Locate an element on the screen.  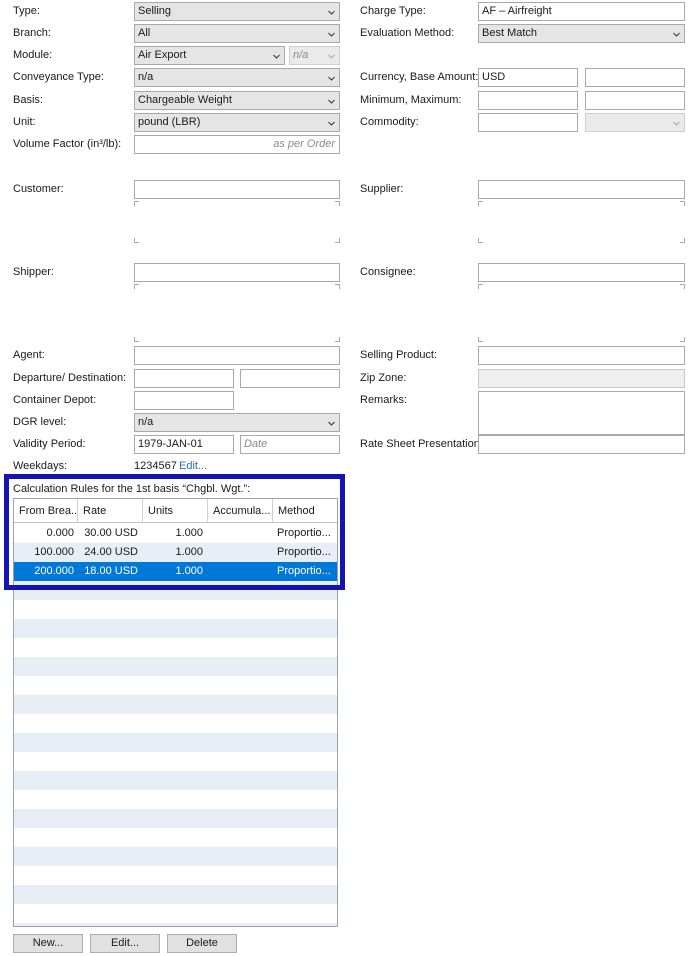
unit-label: Unit: is located at coordinates (24, 122).